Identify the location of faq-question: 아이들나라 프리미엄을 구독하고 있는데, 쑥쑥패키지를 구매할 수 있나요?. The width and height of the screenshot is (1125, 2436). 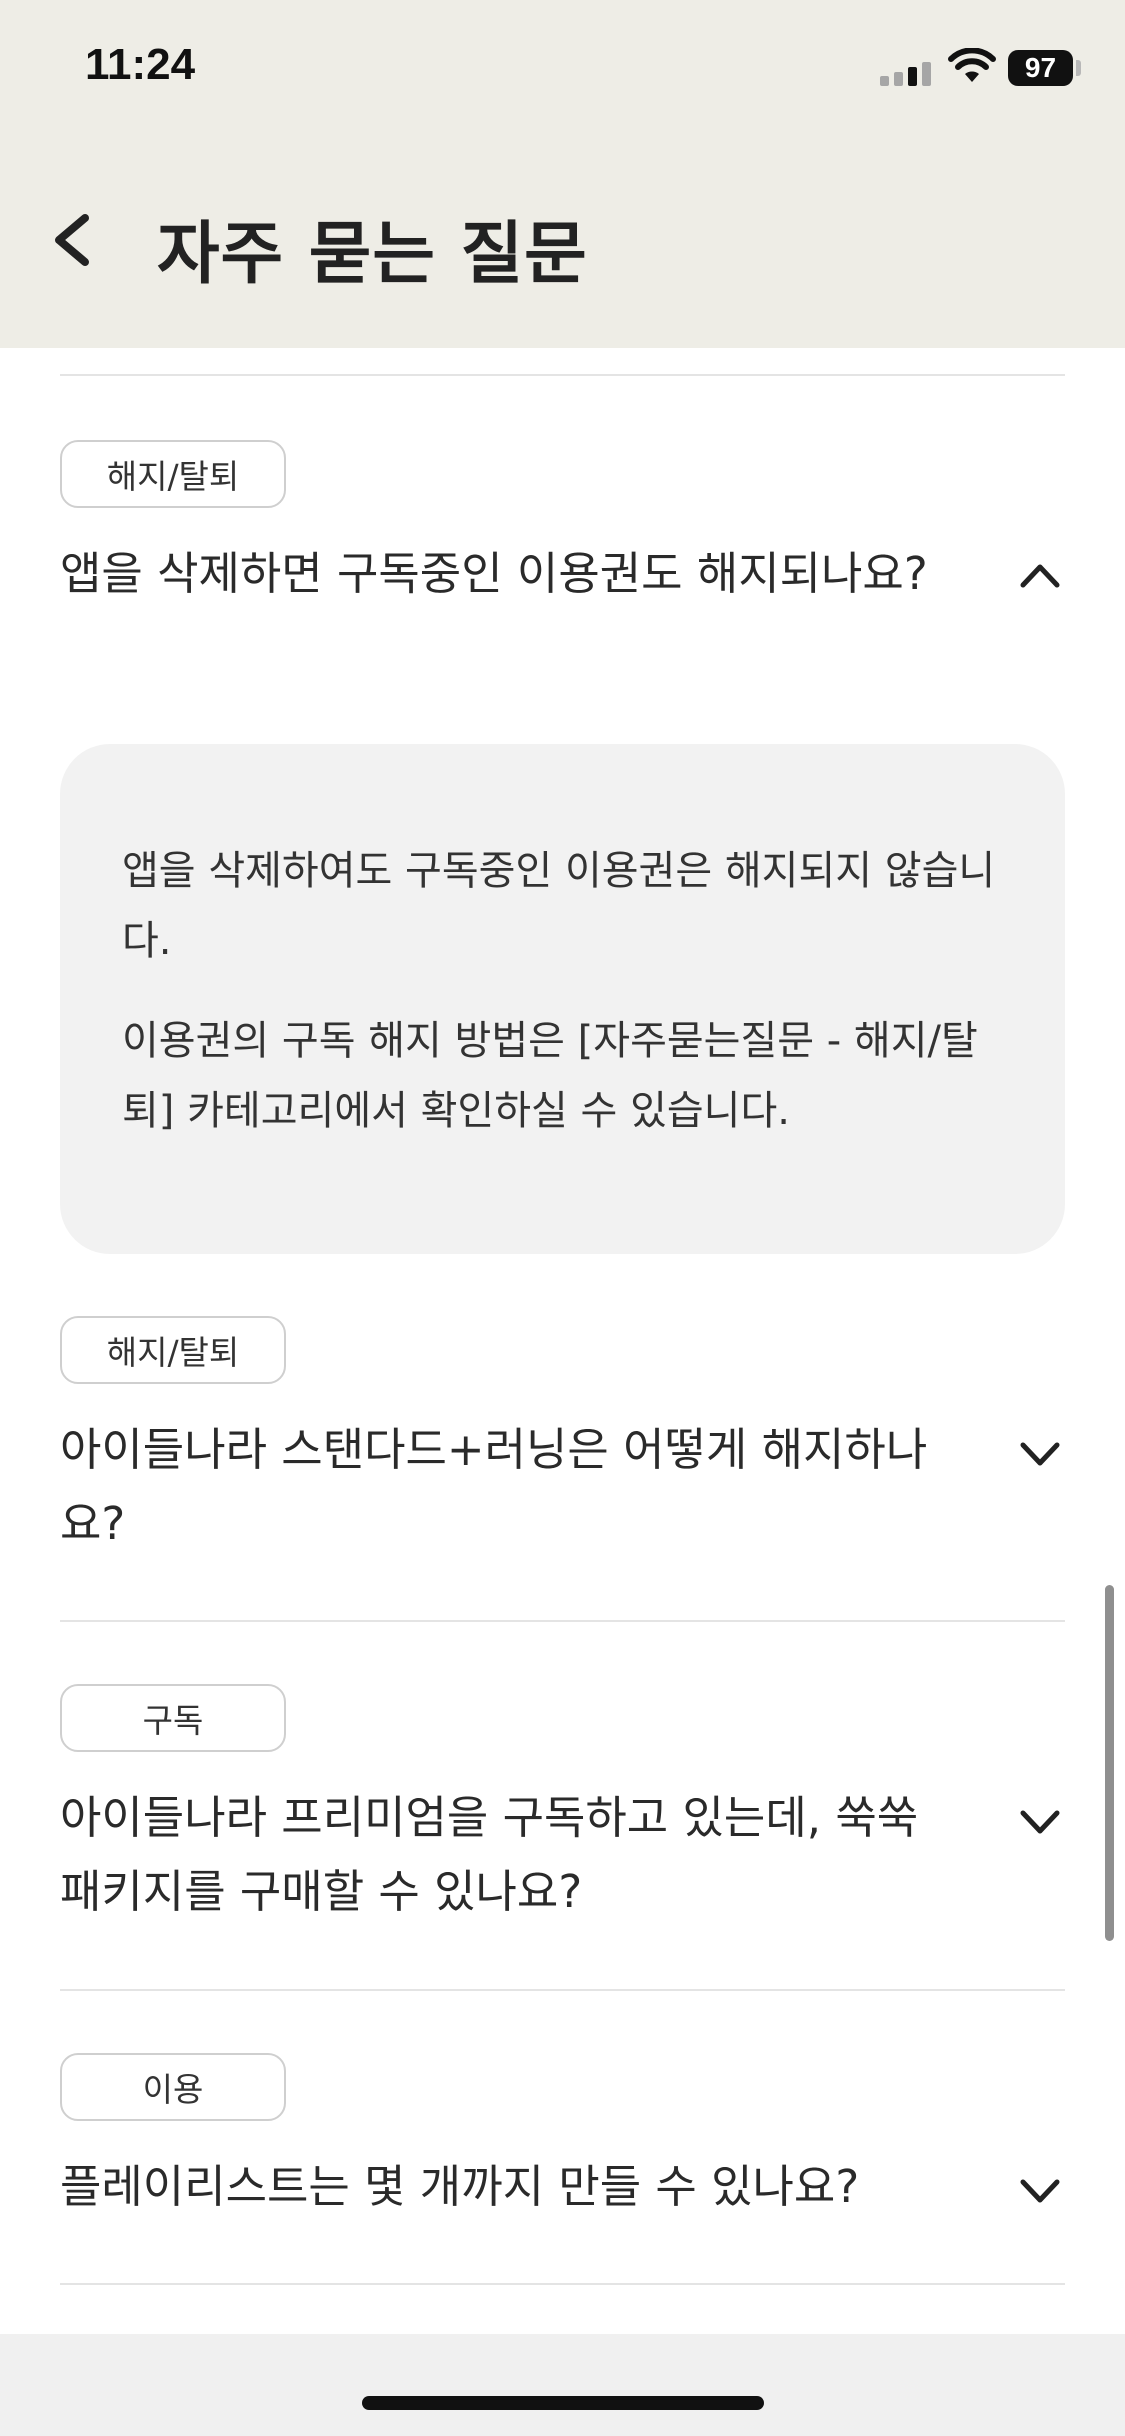
(500, 1855).